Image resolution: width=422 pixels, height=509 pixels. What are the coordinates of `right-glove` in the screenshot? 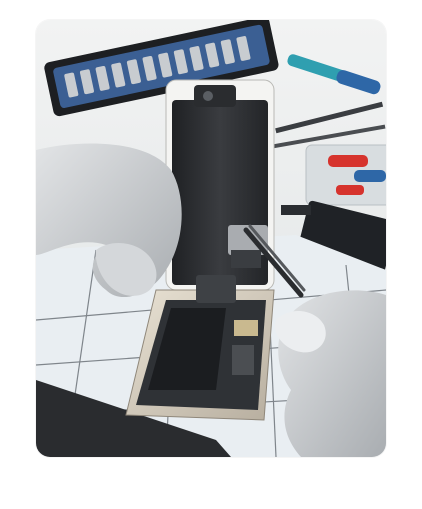 It's located at (330, 373).